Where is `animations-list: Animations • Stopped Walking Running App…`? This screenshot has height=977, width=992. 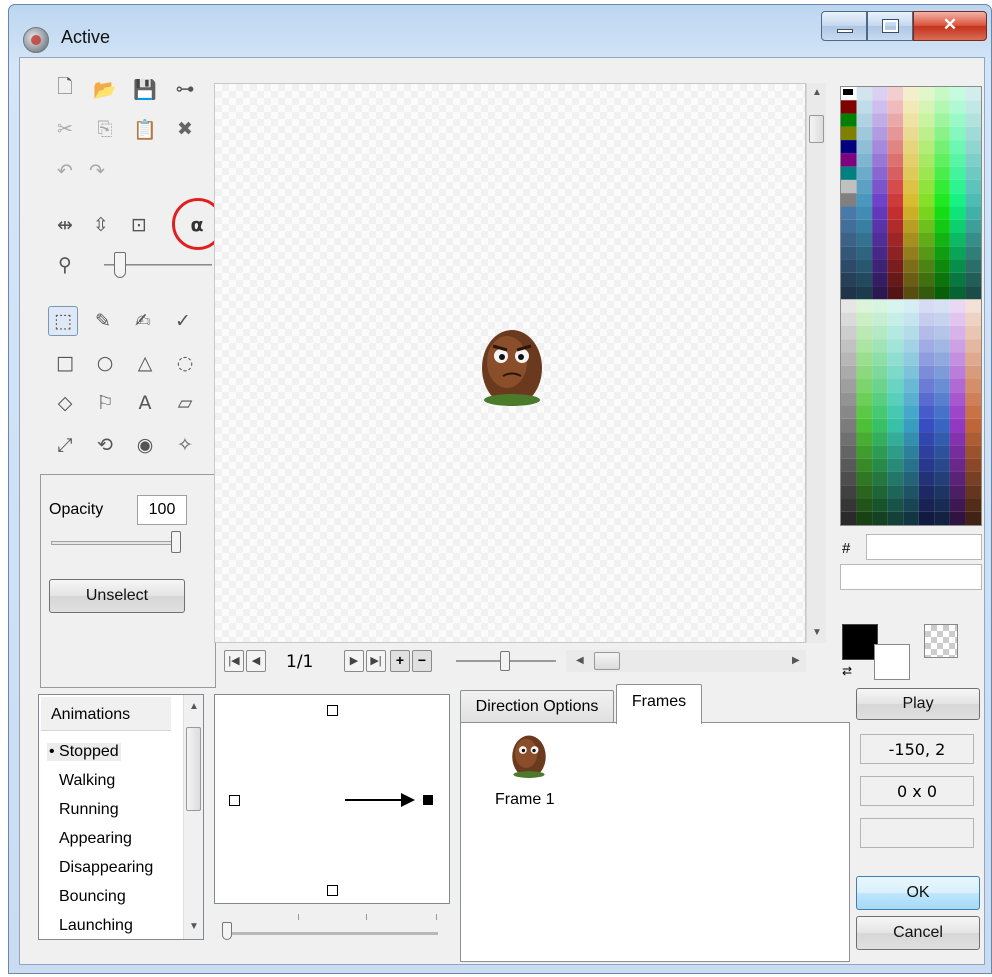 animations-list: Animations • Stopped Walking Running App… is located at coordinates (121, 817).